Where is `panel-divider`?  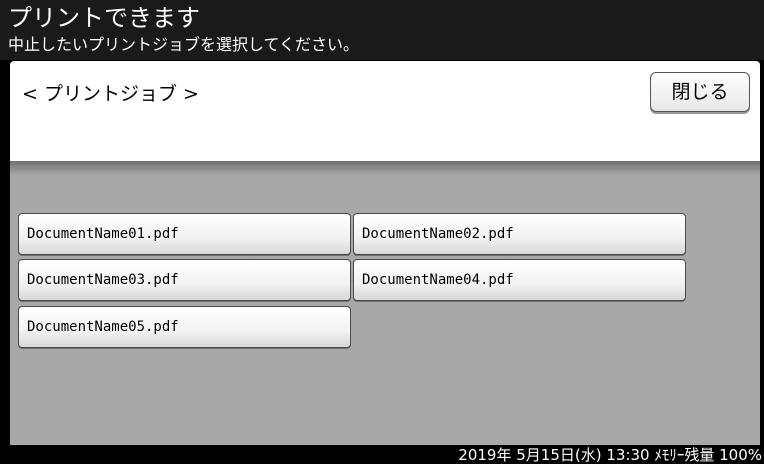
panel-divider is located at coordinates (385, 168).